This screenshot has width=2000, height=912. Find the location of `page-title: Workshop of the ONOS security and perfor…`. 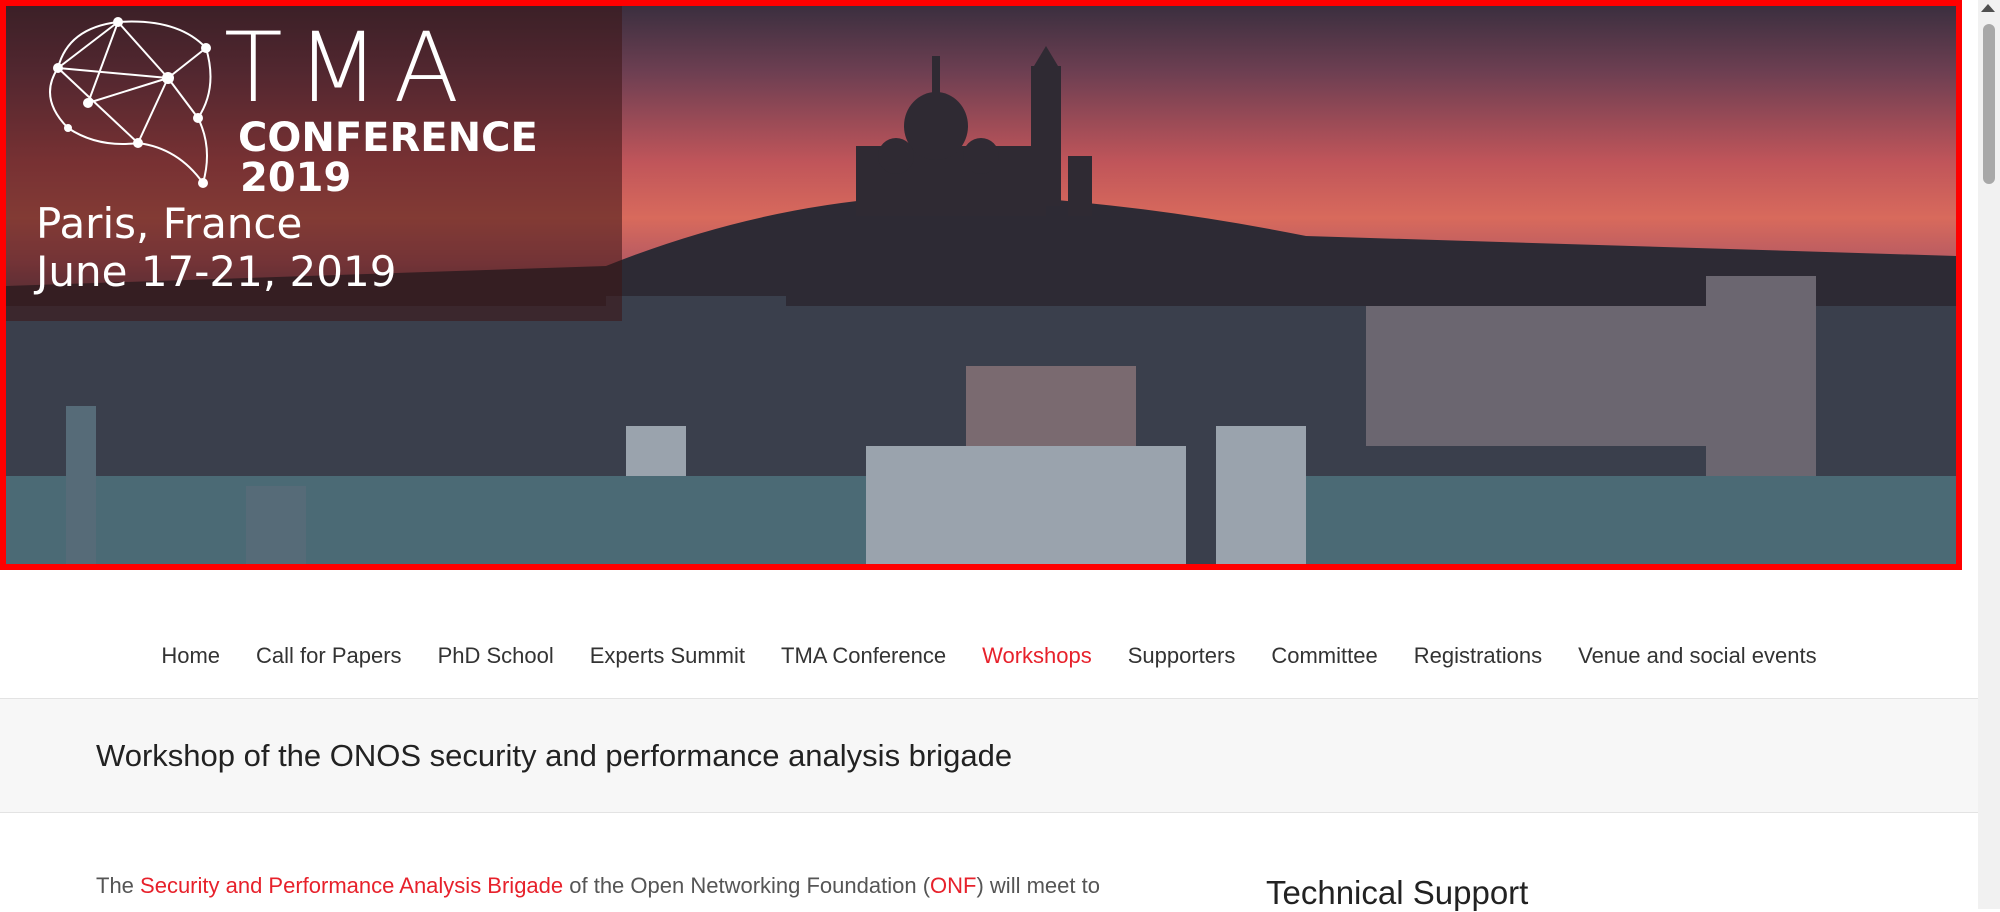

page-title: Workshop of the ONOS security and perfor… is located at coordinates (554, 755).